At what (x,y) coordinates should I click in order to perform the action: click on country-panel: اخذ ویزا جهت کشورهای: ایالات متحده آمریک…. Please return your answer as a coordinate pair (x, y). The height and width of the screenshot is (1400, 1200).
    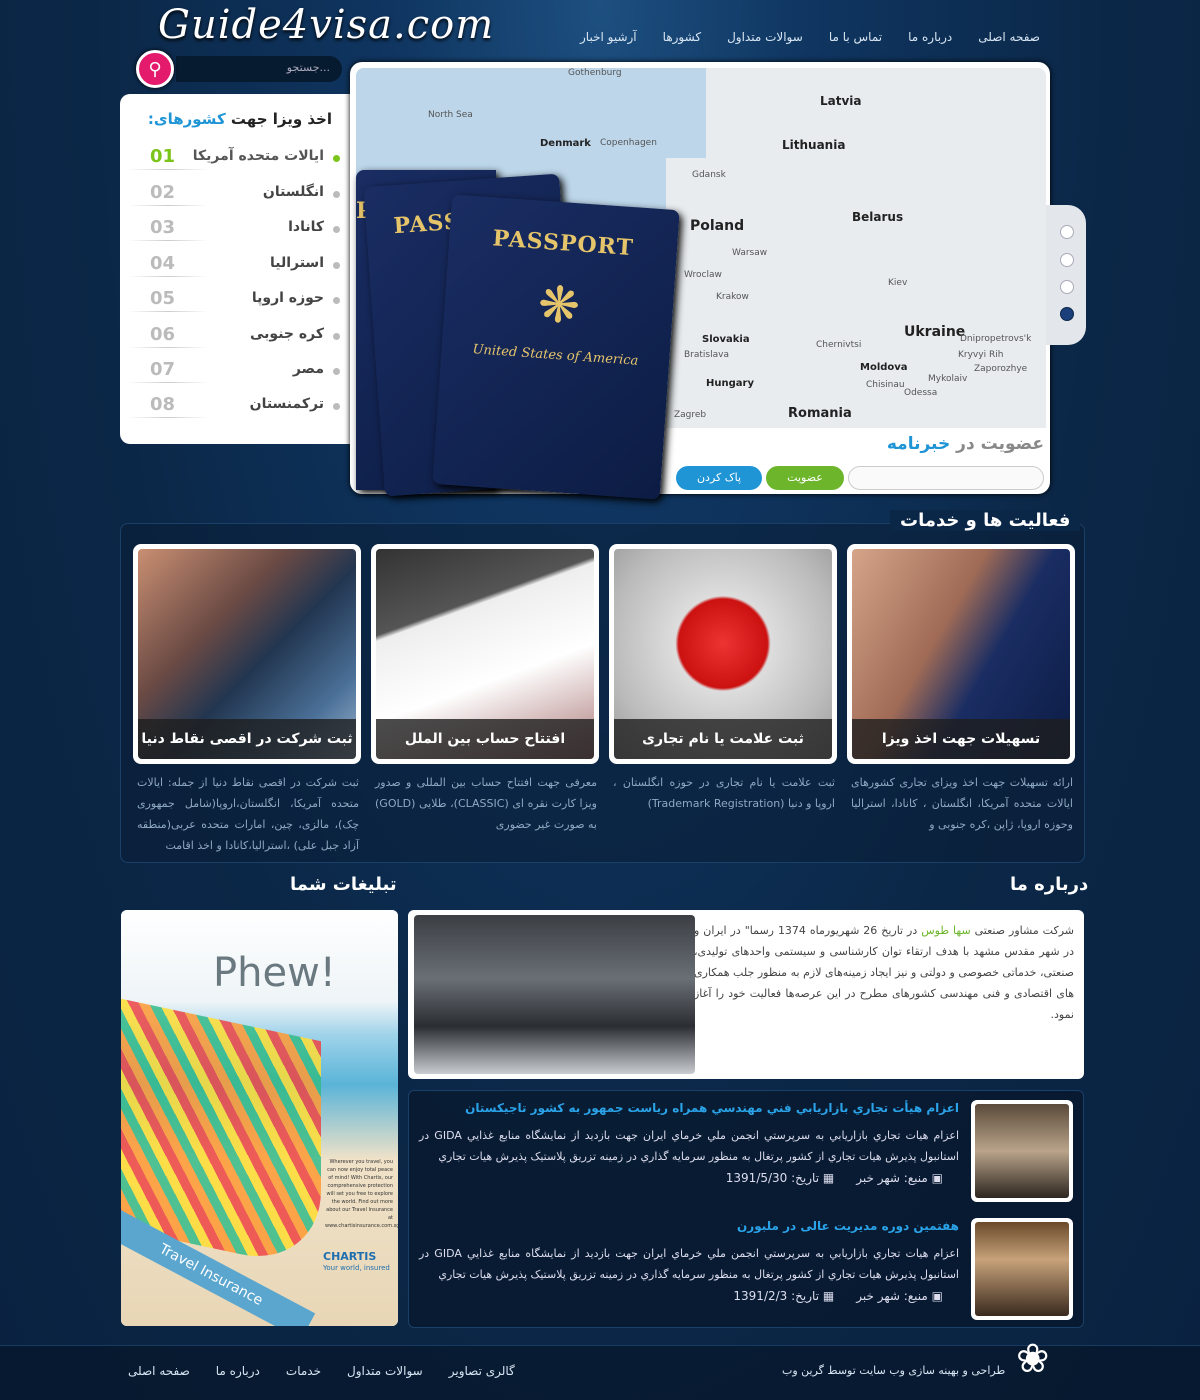
    Looking at the image, I should click on (240, 269).